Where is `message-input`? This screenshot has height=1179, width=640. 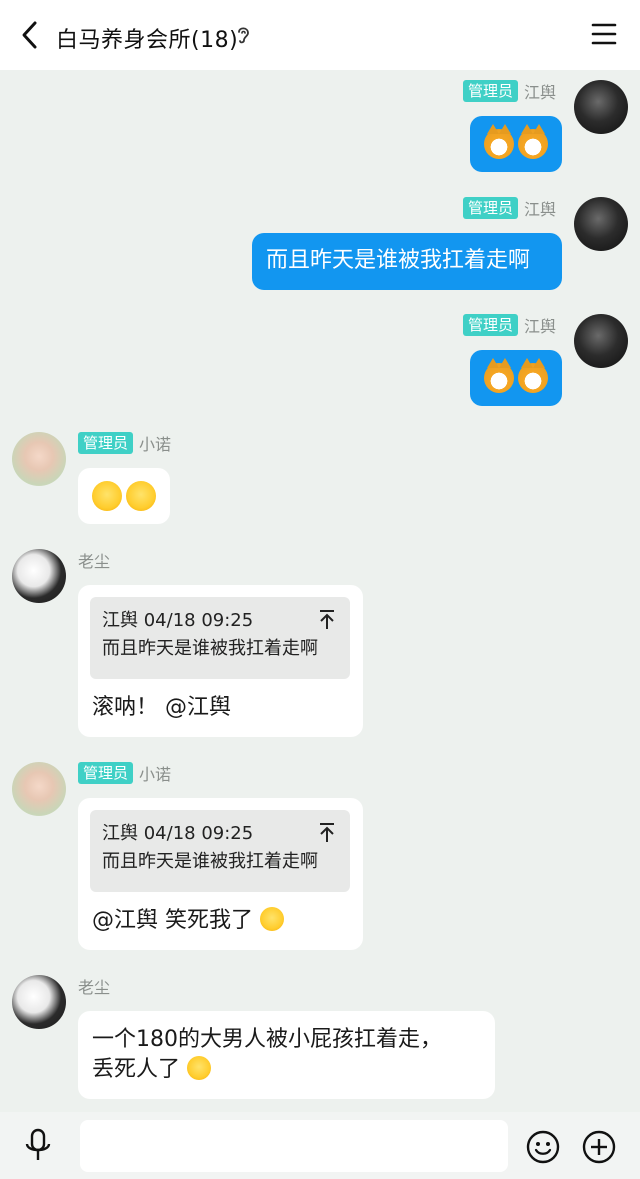 message-input is located at coordinates (294, 1146).